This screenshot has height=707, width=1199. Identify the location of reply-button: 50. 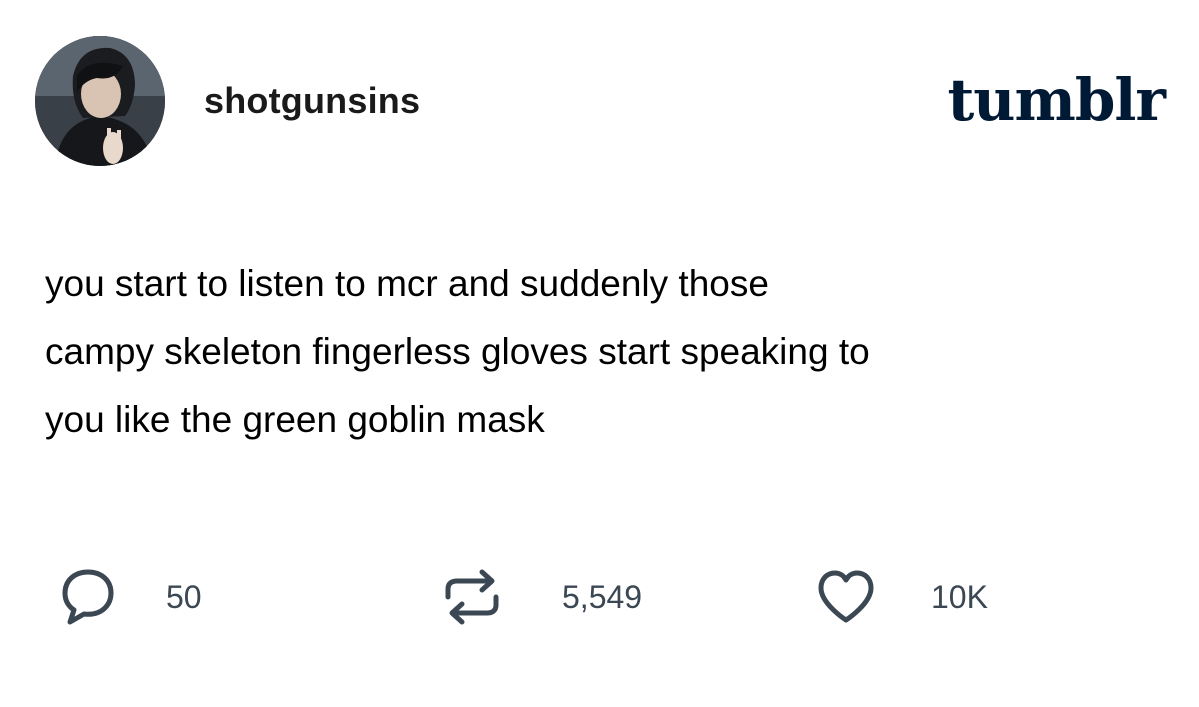
(131, 597).